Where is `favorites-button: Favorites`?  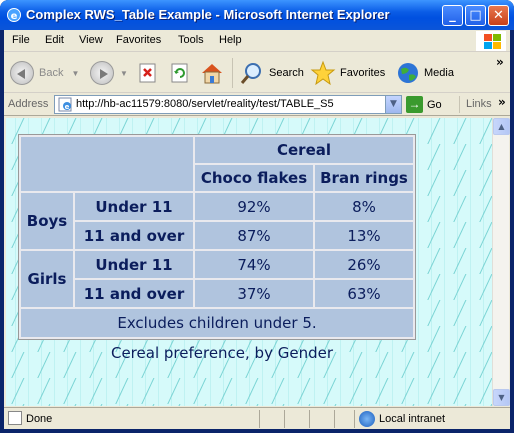
favorites-button: Favorites is located at coordinates (347, 73).